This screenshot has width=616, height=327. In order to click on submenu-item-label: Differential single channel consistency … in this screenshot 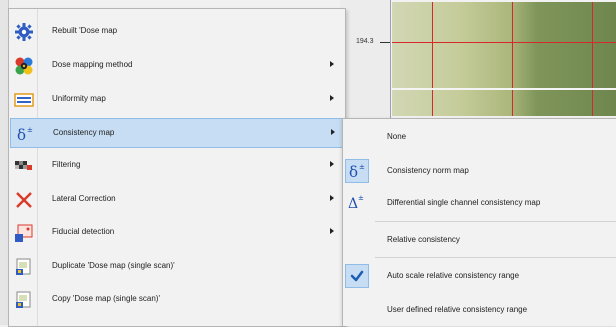, I will do `click(464, 202)`.